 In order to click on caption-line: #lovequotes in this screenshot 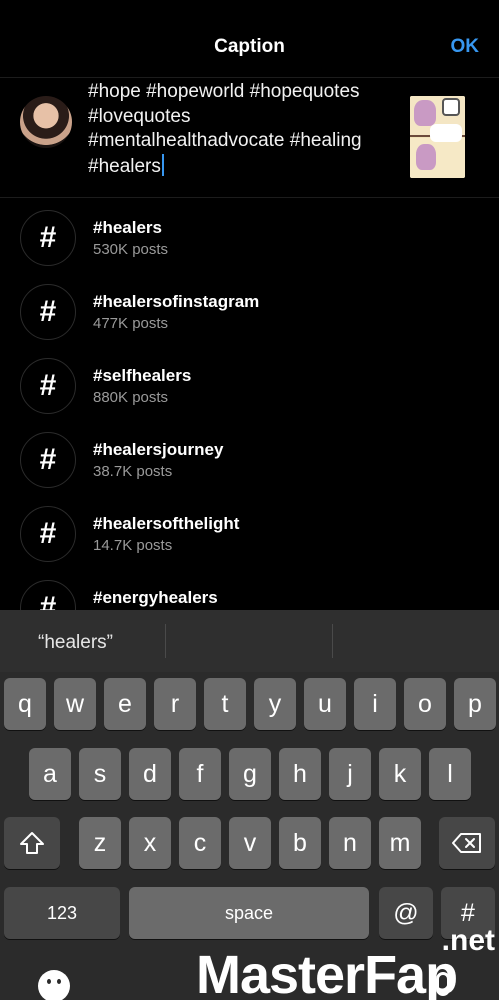, I will do `click(139, 116)`.